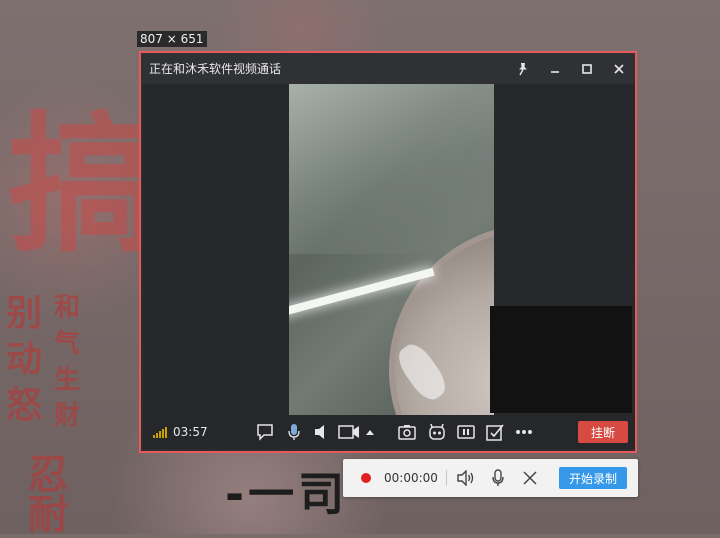  Describe the element at coordinates (172, 39) in the screenshot. I see `selection-size-label: 807 × 651` at that location.